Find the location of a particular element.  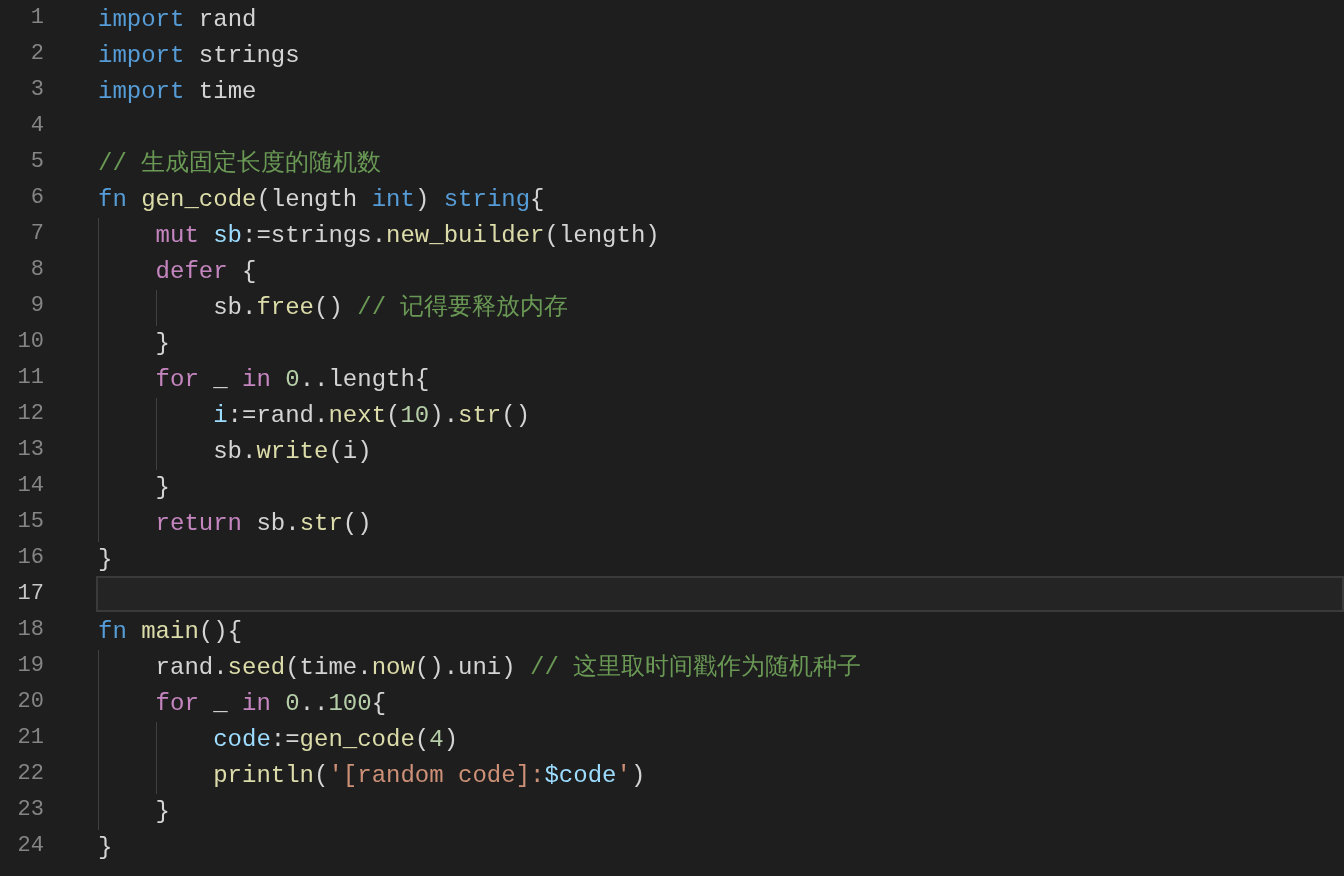

code-line: rand.seed(time.now().uni) // 这里取时间戳作为随机种子 is located at coordinates (508, 667).